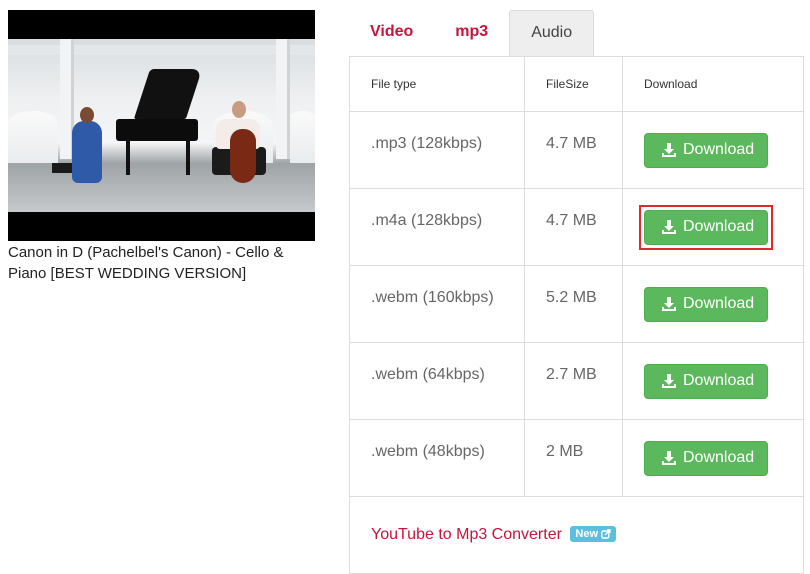 The image size is (810, 574). What do you see at coordinates (571, 297) in the screenshot?
I see `file-size: 5.2 MB` at bounding box center [571, 297].